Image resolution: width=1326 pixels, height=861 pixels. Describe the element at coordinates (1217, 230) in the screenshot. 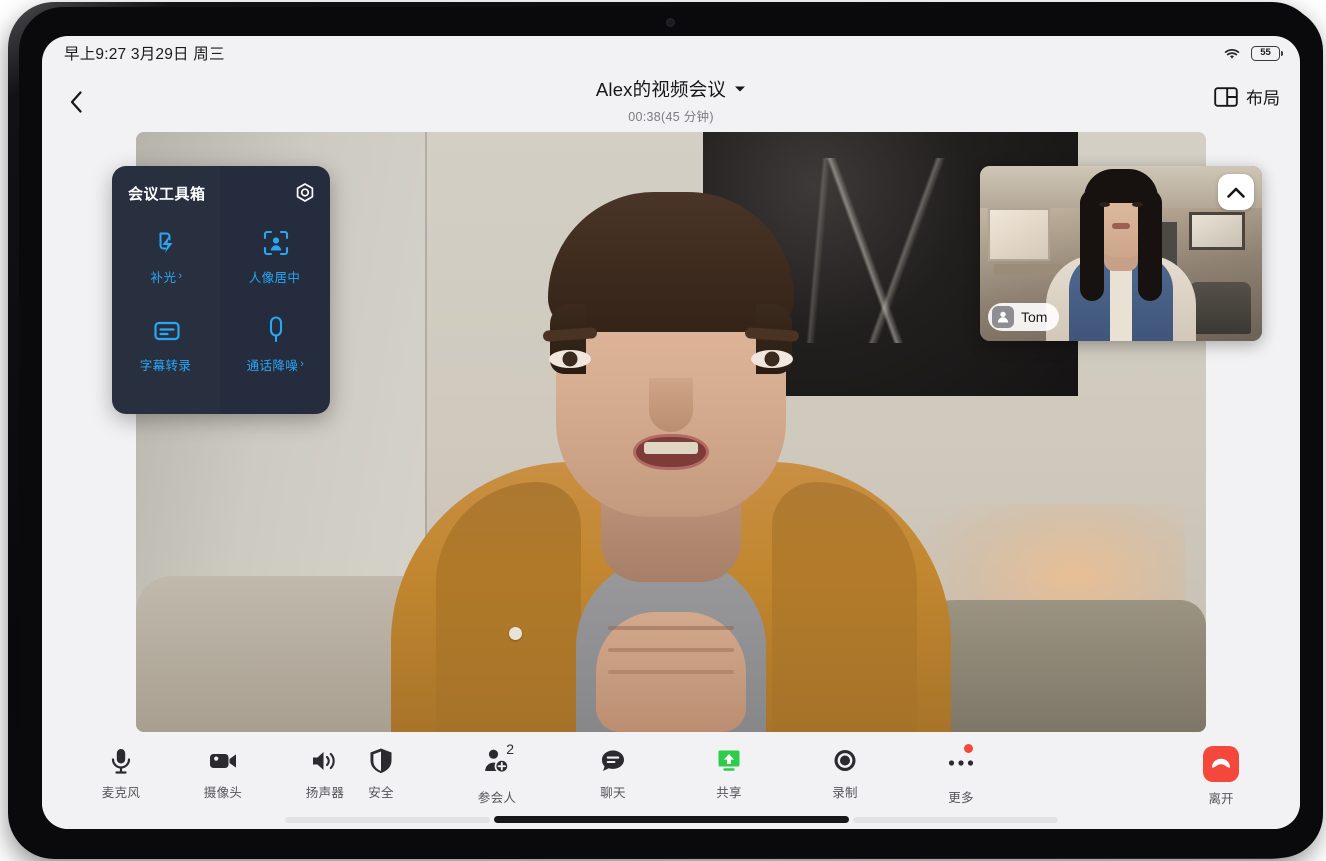

I see `pip-scene-picture-frame` at that location.